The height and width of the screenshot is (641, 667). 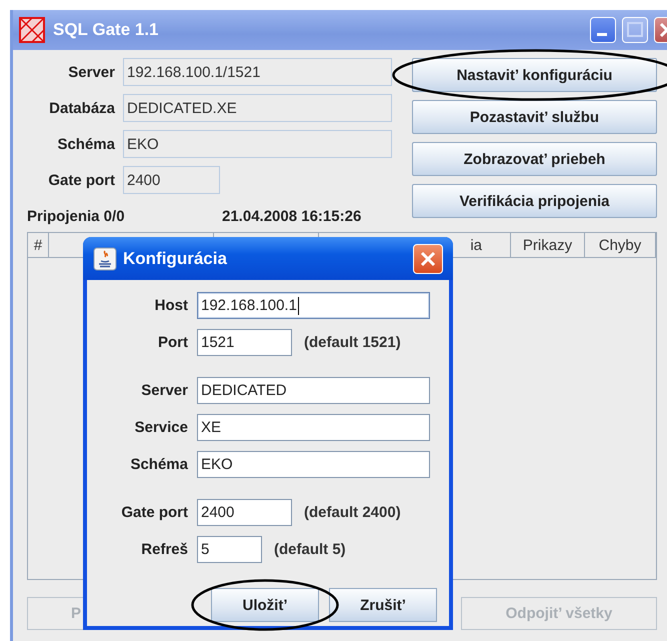 What do you see at coordinates (265, 605) in the screenshot?
I see `dialog-button: Uložit’` at bounding box center [265, 605].